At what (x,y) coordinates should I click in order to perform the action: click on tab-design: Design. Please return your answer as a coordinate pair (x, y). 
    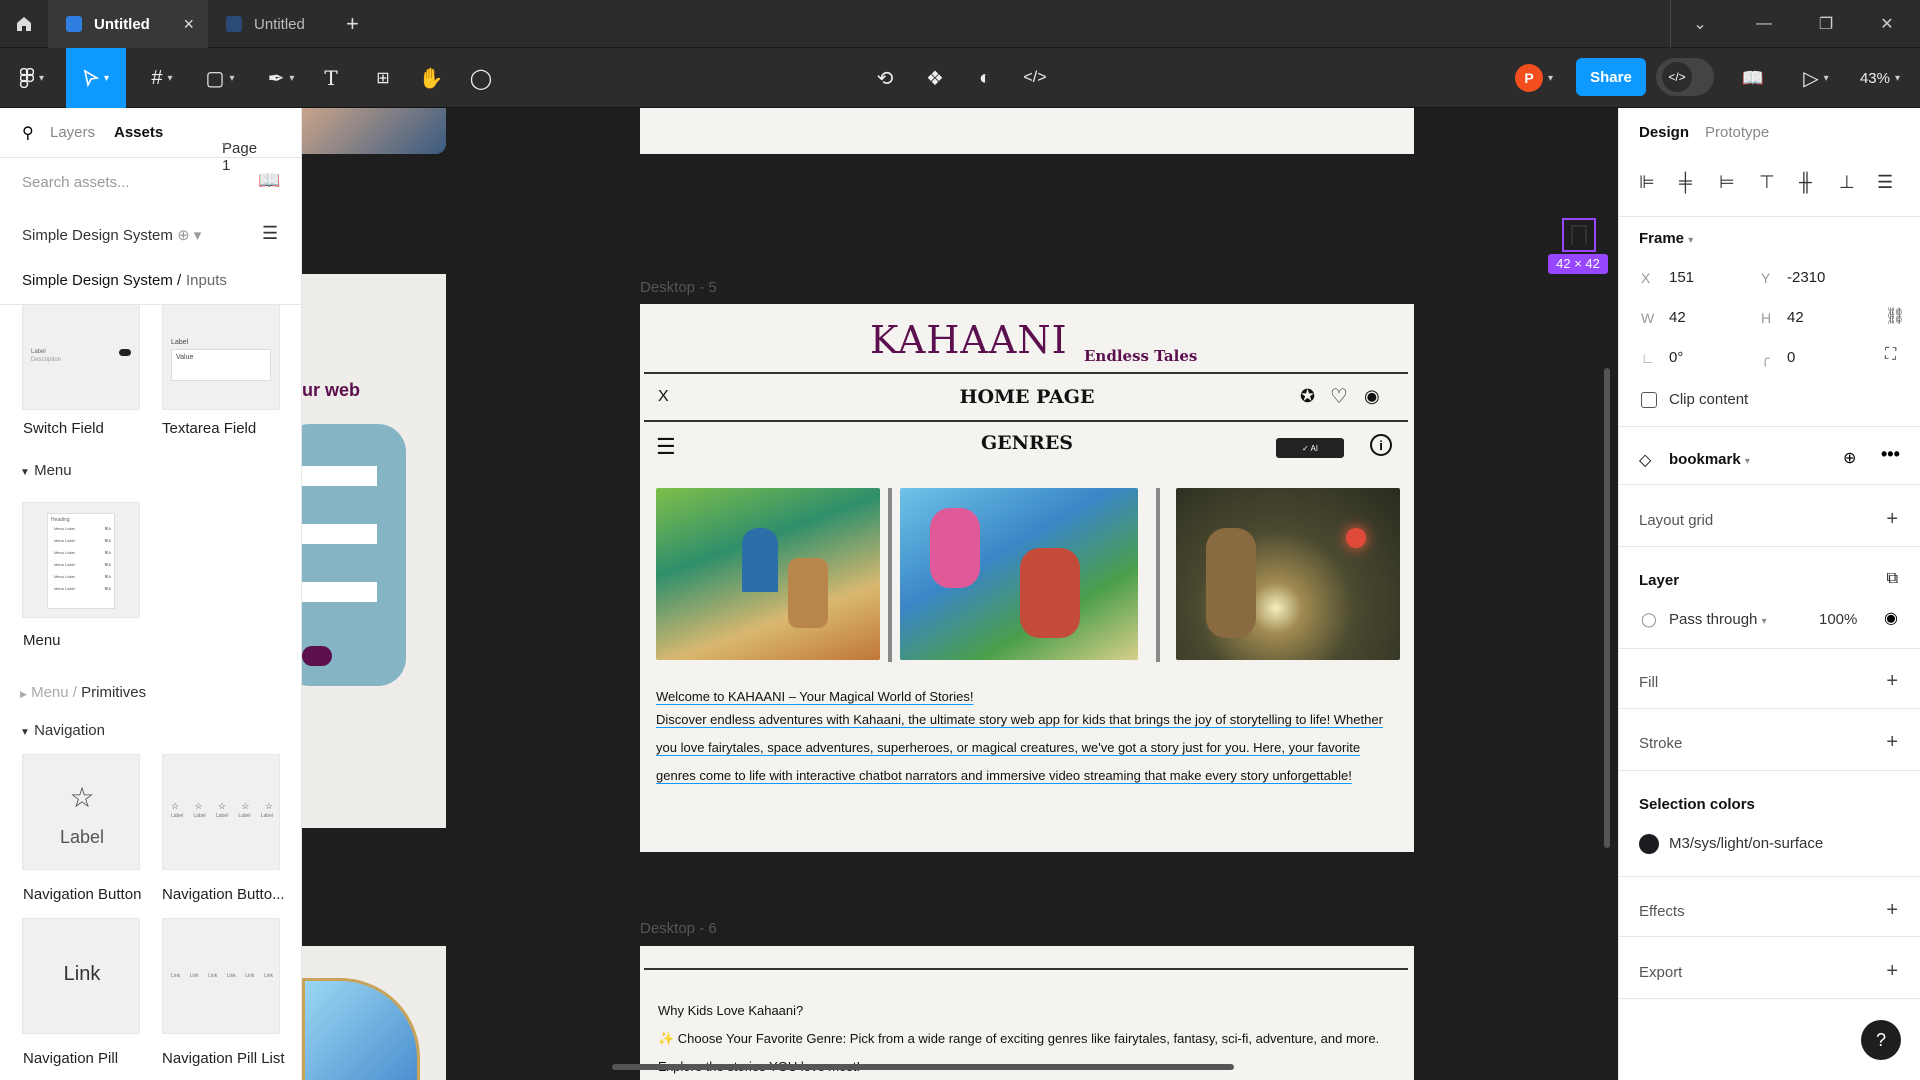
    Looking at the image, I should click on (1664, 132).